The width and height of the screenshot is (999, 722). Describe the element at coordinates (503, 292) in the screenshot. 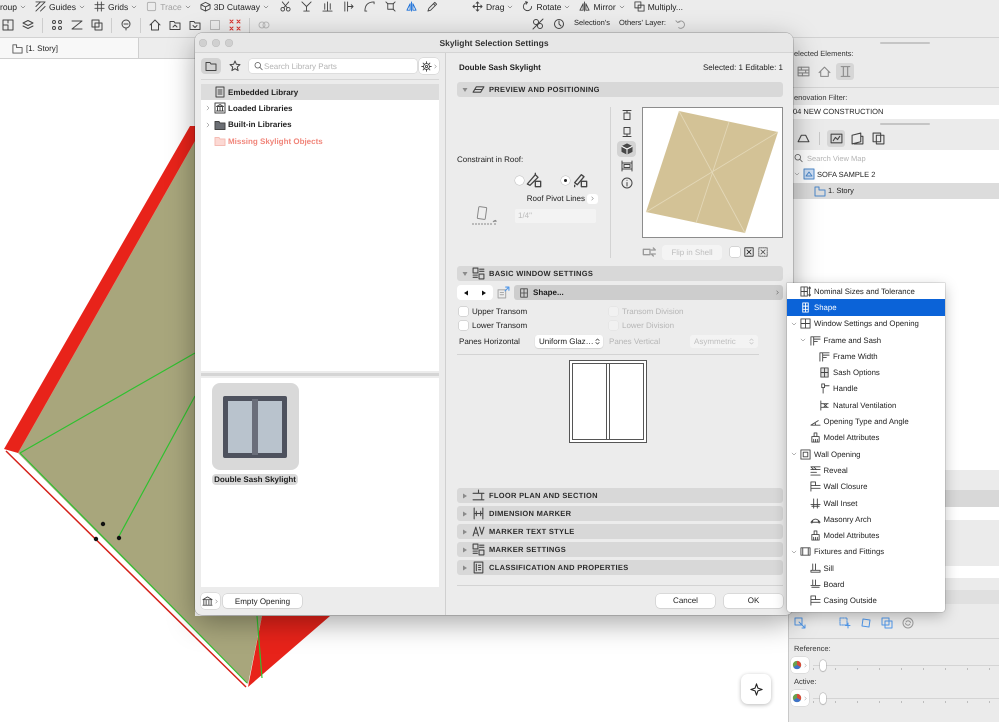

I see `document-arrow-icon` at that location.